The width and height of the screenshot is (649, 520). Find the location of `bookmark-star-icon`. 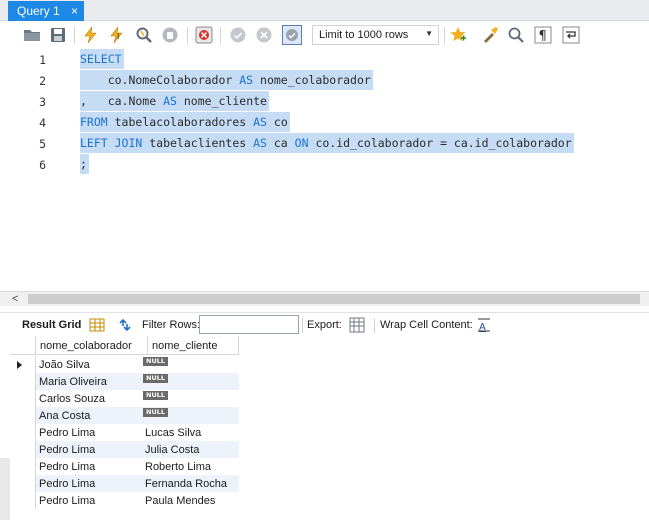

bookmark-star-icon is located at coordinates (458, 35).